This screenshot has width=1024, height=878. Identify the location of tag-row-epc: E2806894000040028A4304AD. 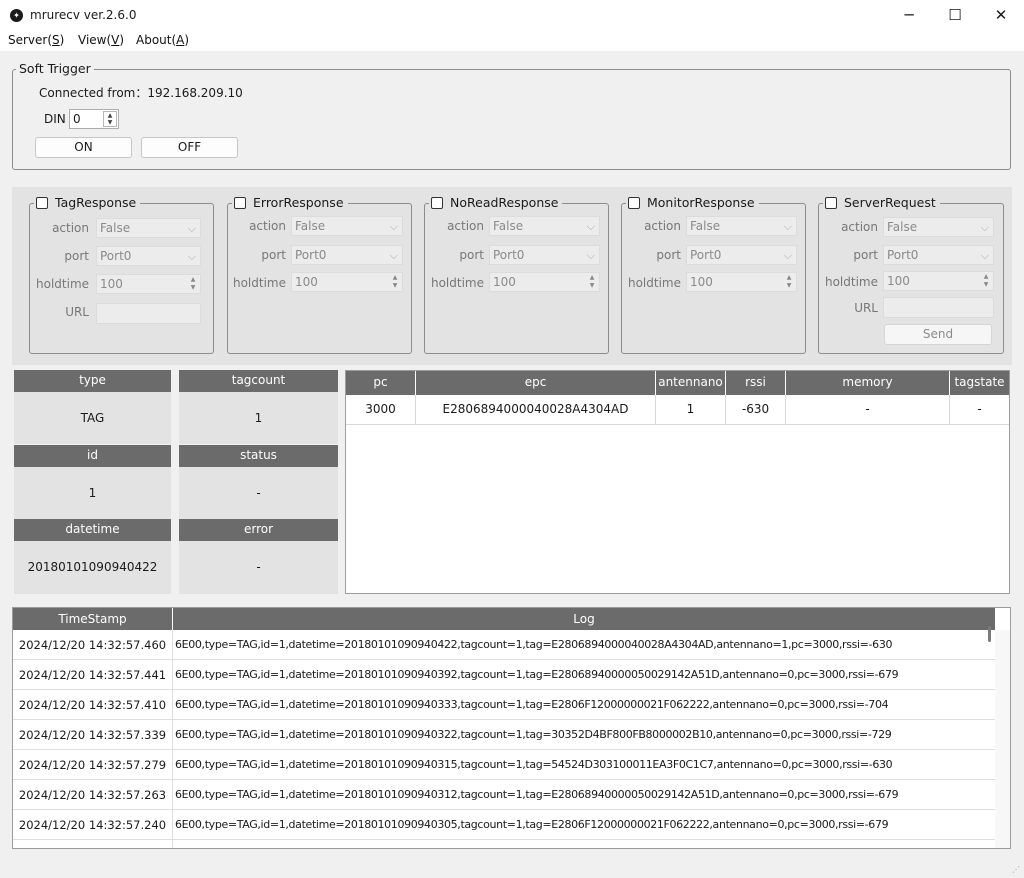
(536, 410).